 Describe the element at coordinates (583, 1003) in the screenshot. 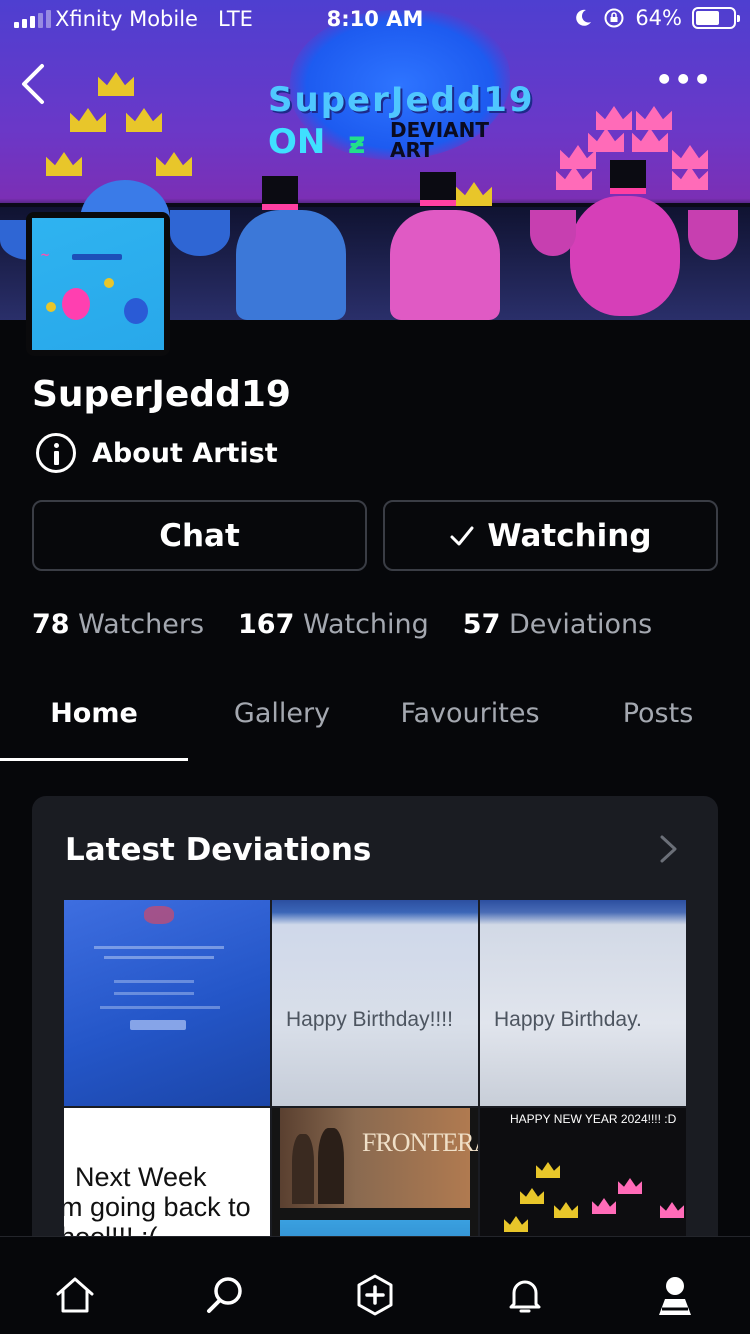

I see `deviation-thumbnail: Happy Birthday.` at that location.